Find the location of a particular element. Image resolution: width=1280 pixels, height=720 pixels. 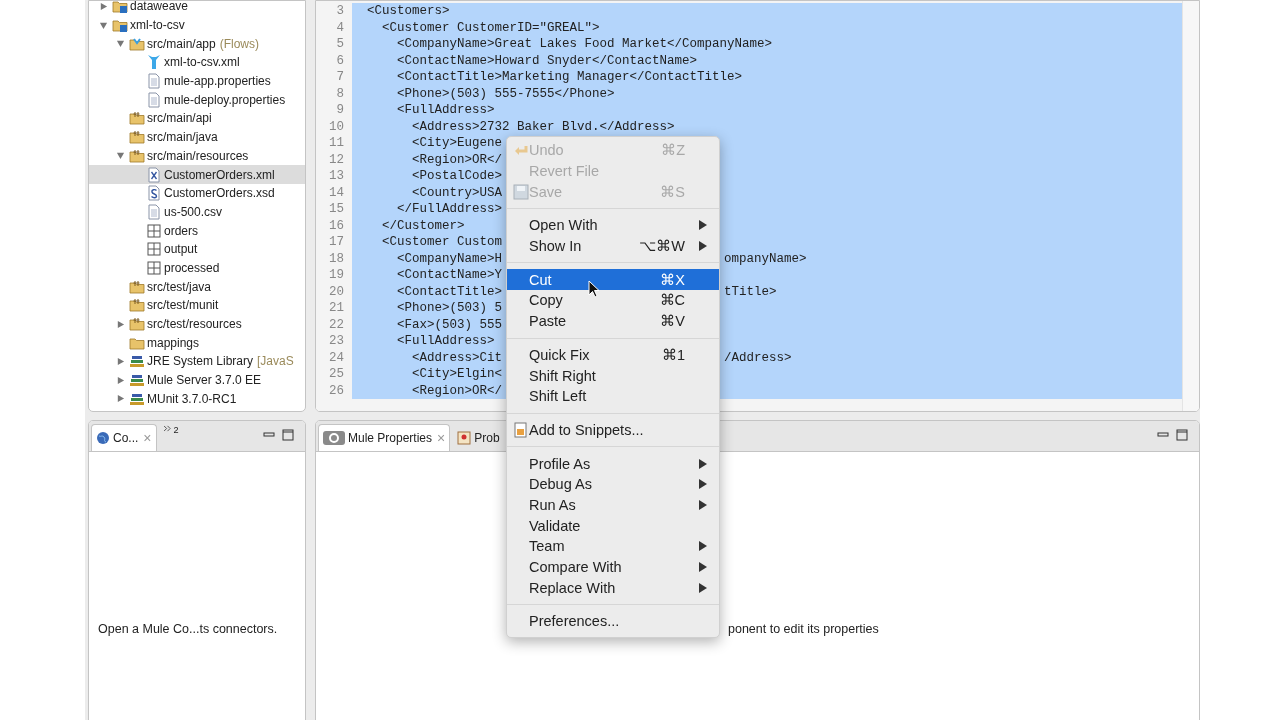

line-number: 12 is located at coordinates (336, 159).